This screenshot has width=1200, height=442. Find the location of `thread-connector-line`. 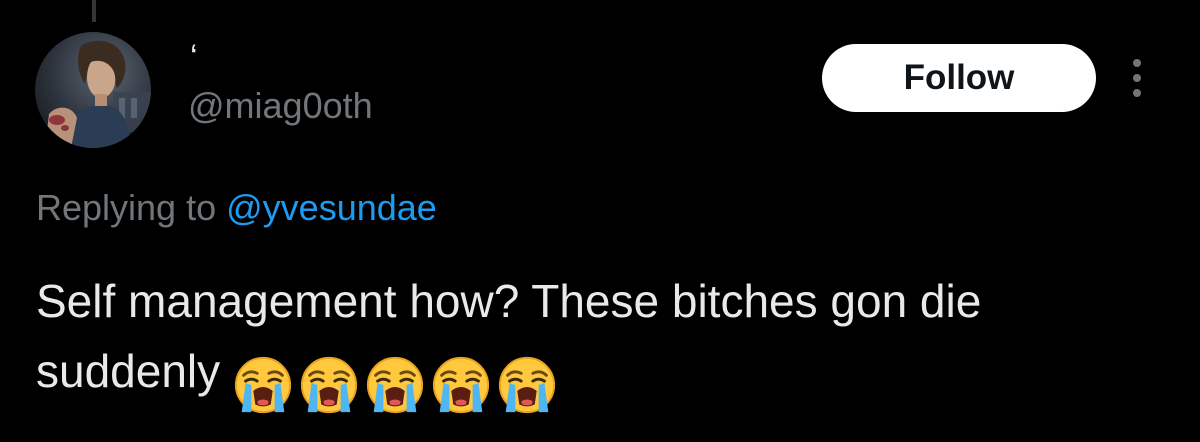

thread-connector-line is located at coordinates (94, 11).